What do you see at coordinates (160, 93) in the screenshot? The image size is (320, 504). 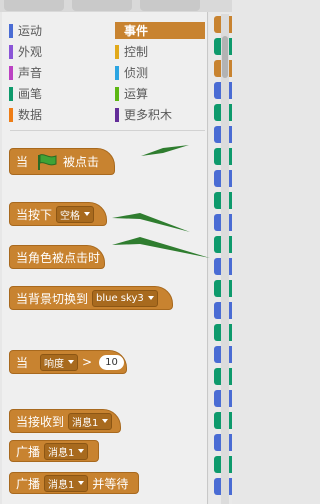 I see `category-item: 运算` at bounding box center [160, 93].